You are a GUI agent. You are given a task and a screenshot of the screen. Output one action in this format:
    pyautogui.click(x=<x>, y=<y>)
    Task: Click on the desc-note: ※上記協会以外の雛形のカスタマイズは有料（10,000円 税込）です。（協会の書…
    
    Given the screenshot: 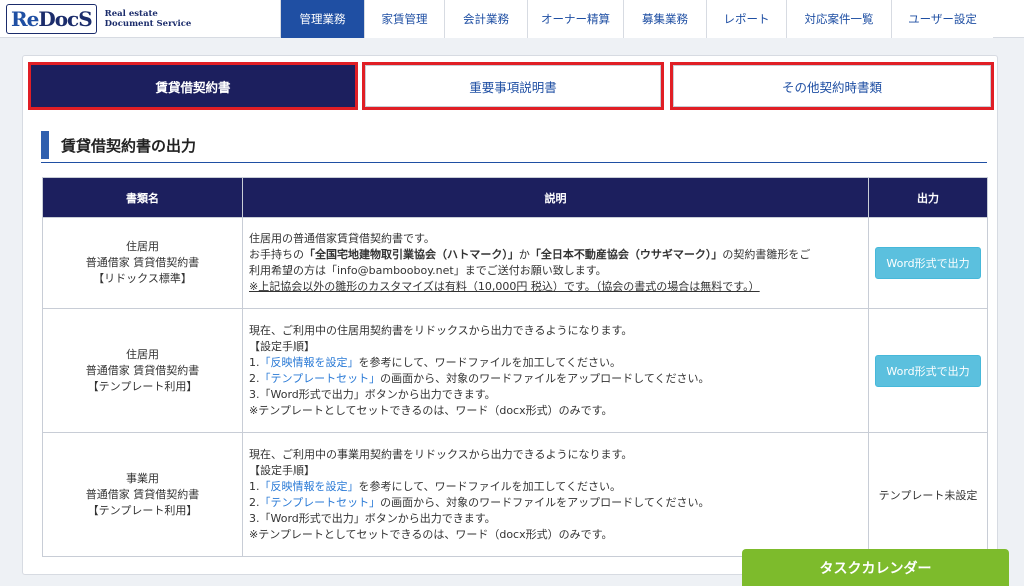 What is the action you would take?
    pyautogui.click(x=504, y=286)
    